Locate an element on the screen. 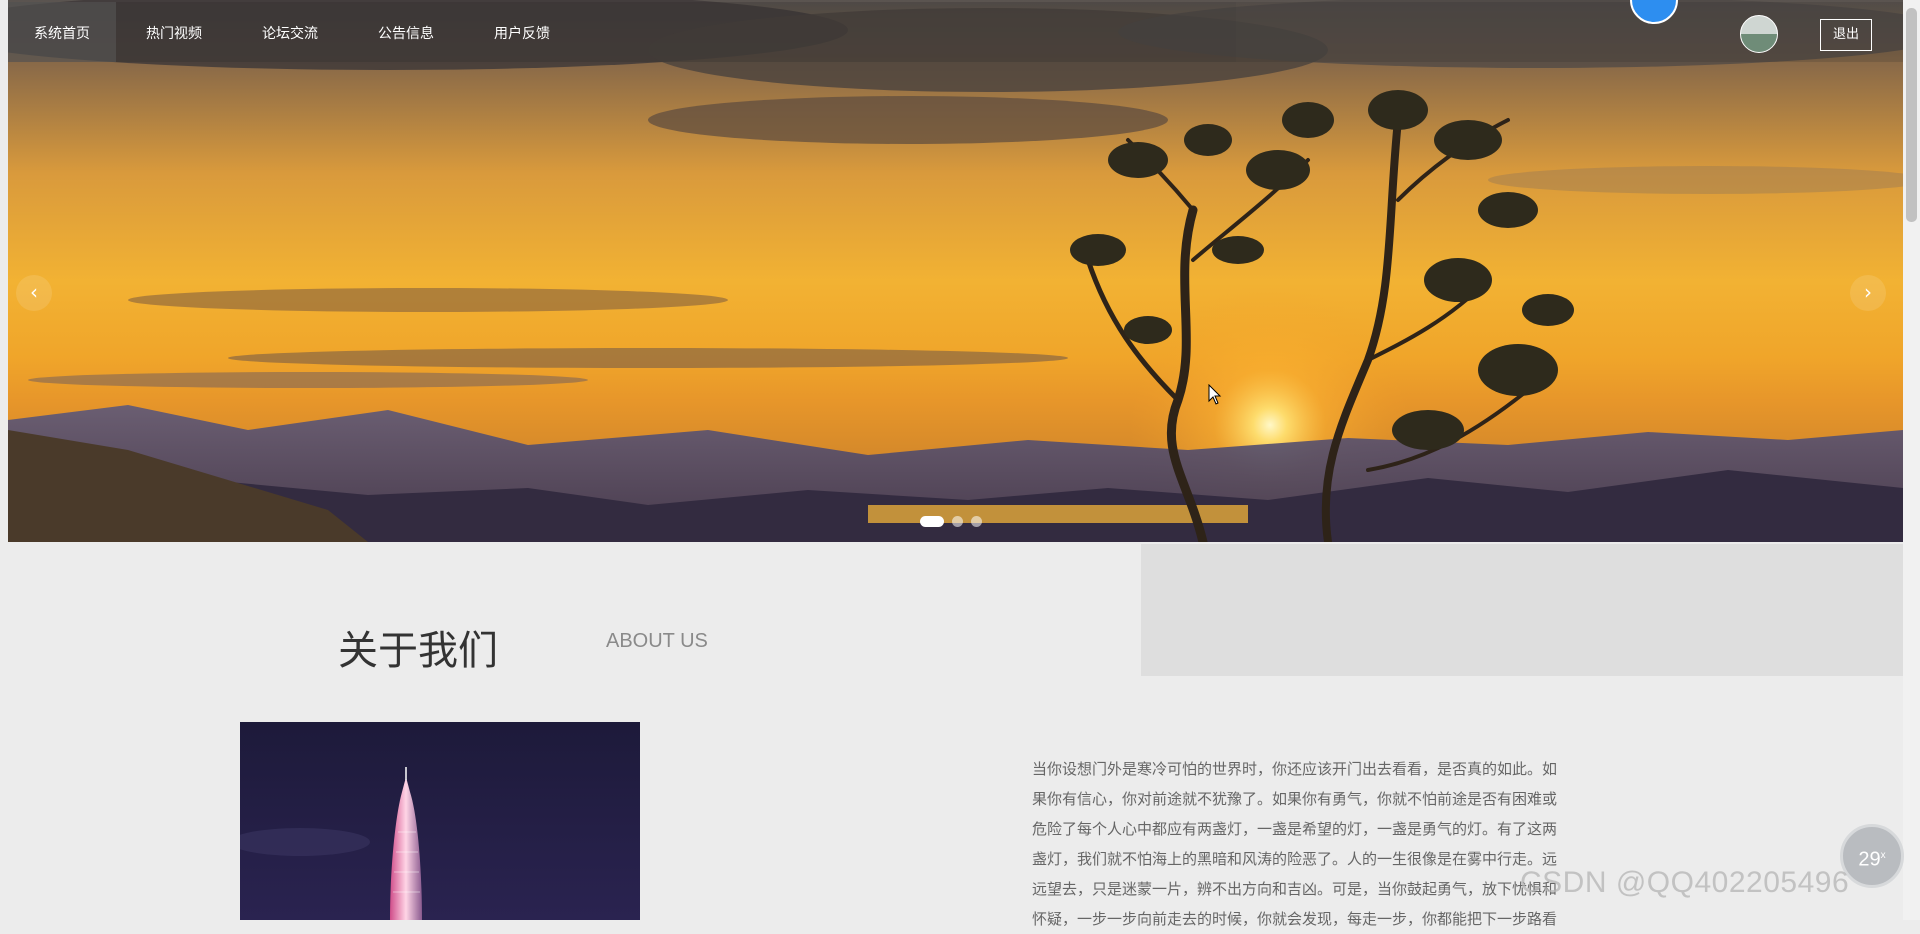  perf-unit: x is located at coordinates (1883, 855).